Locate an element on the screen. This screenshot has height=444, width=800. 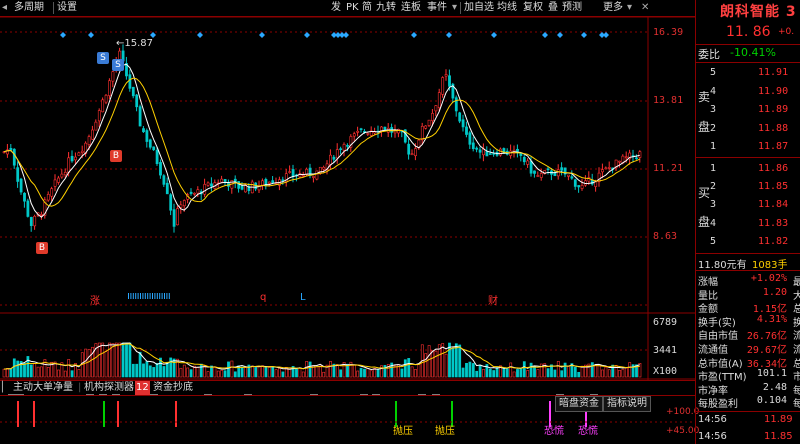
event-marker: 财 is located at coordinates (493, 299).